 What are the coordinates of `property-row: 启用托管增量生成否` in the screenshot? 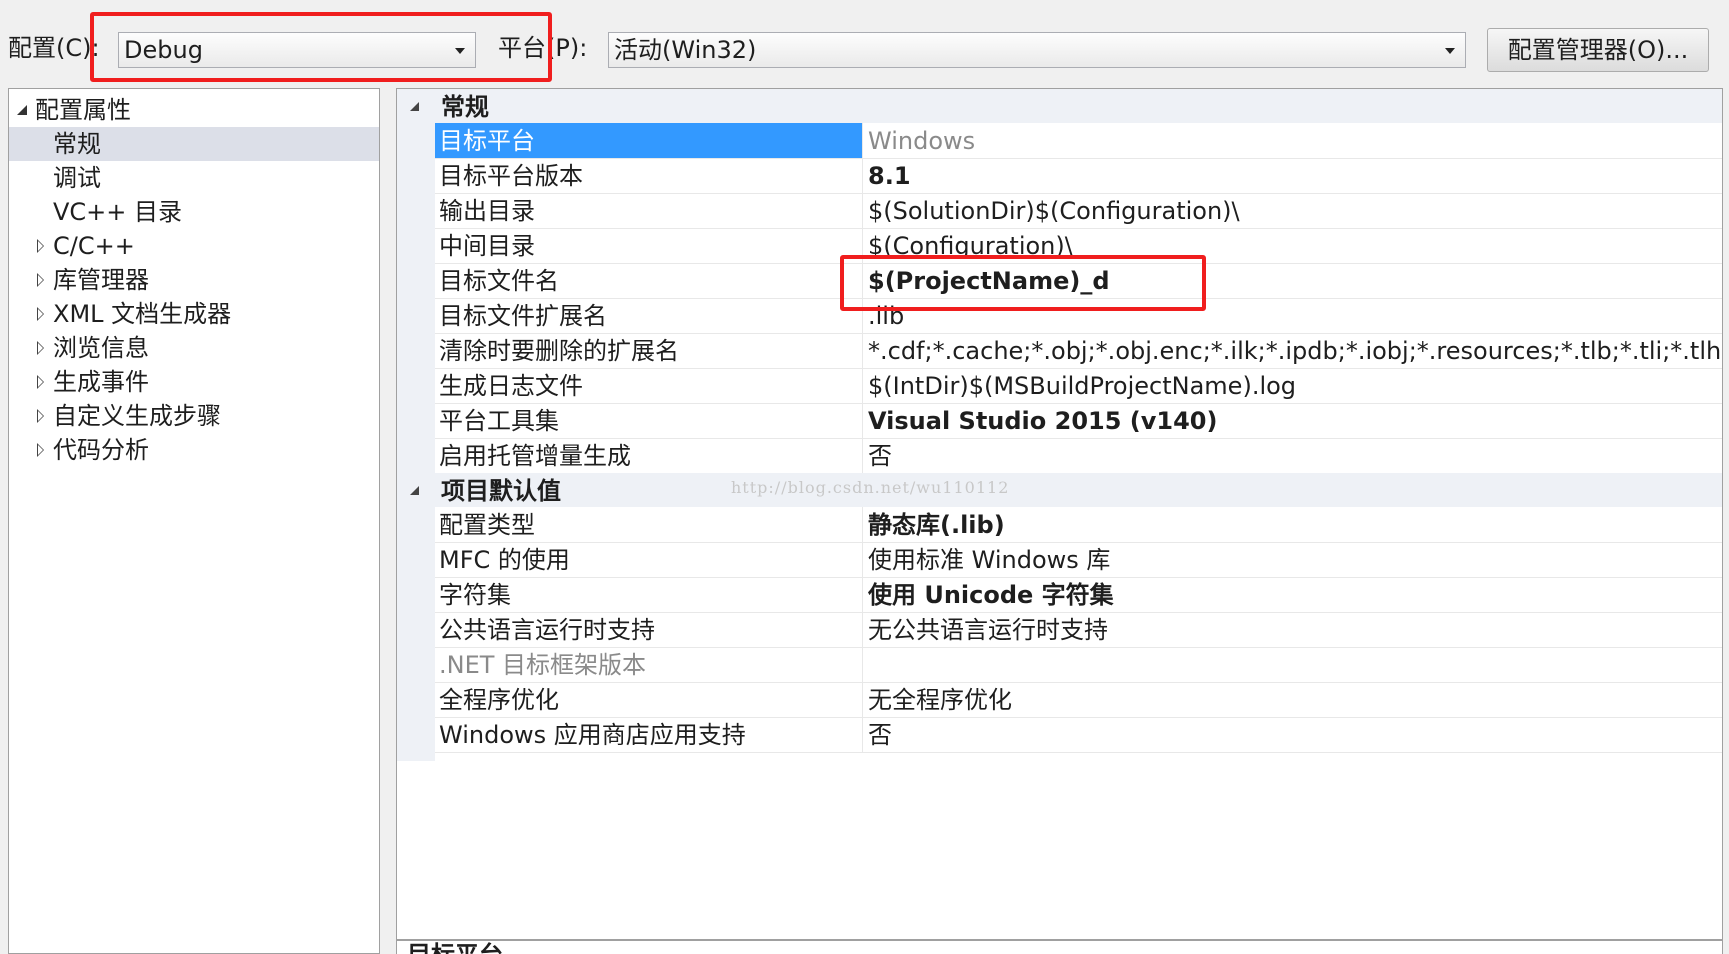 It's located at (1078, 456).